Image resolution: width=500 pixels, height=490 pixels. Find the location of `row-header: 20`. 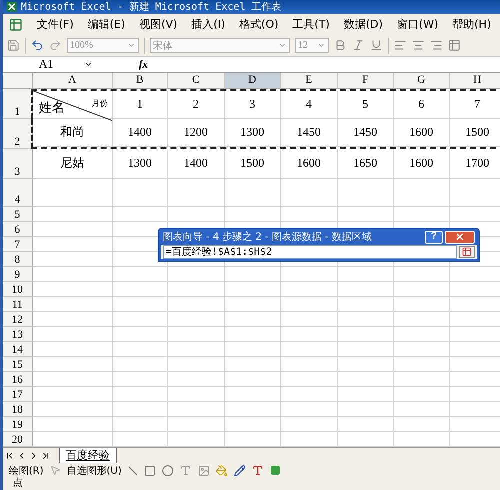

row-header: 20 is located at coordinates (18, 439).